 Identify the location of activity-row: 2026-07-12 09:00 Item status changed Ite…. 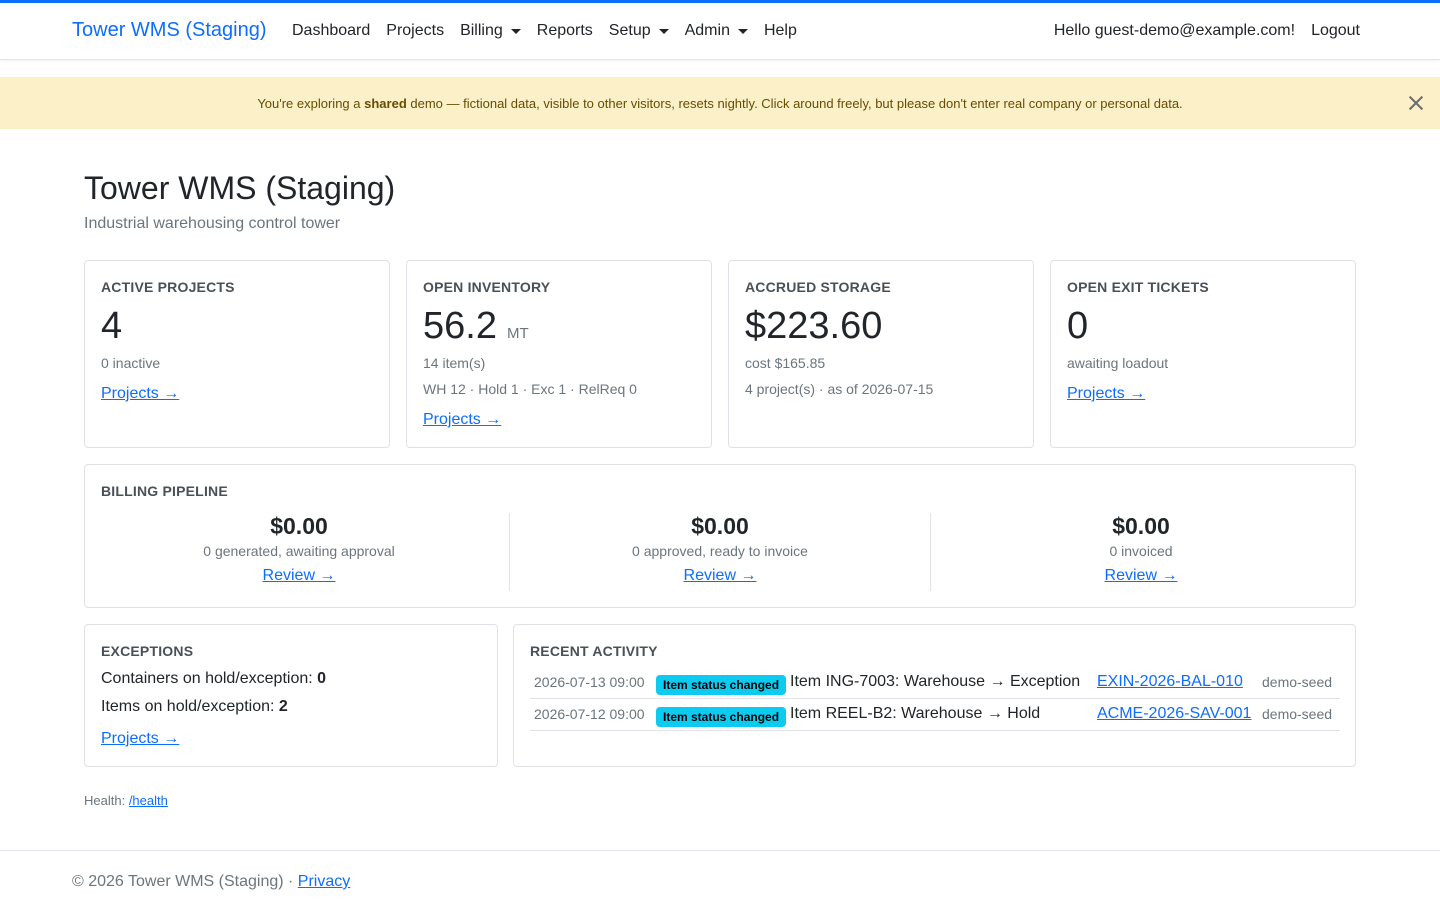
(935, 715).